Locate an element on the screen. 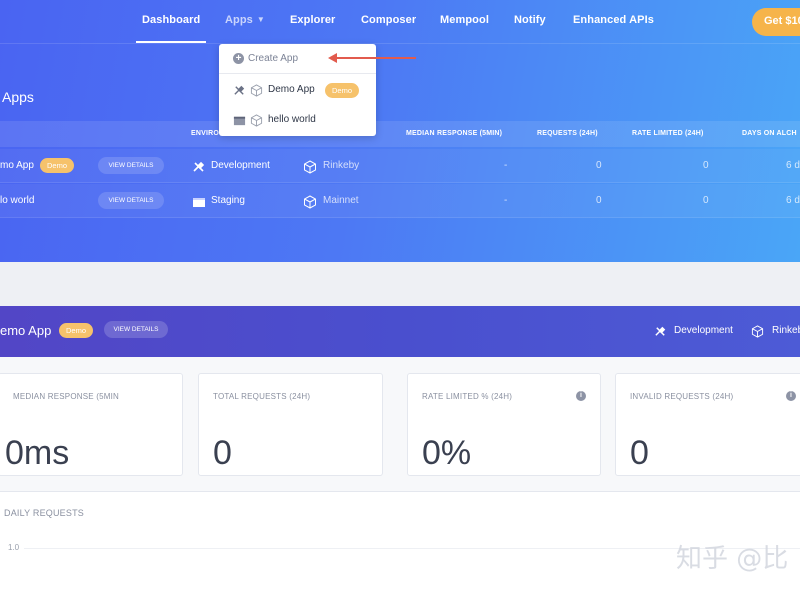 This screenshot has width=800, height=600. network-cell: Mainnet is located at coordinates (331, 202).